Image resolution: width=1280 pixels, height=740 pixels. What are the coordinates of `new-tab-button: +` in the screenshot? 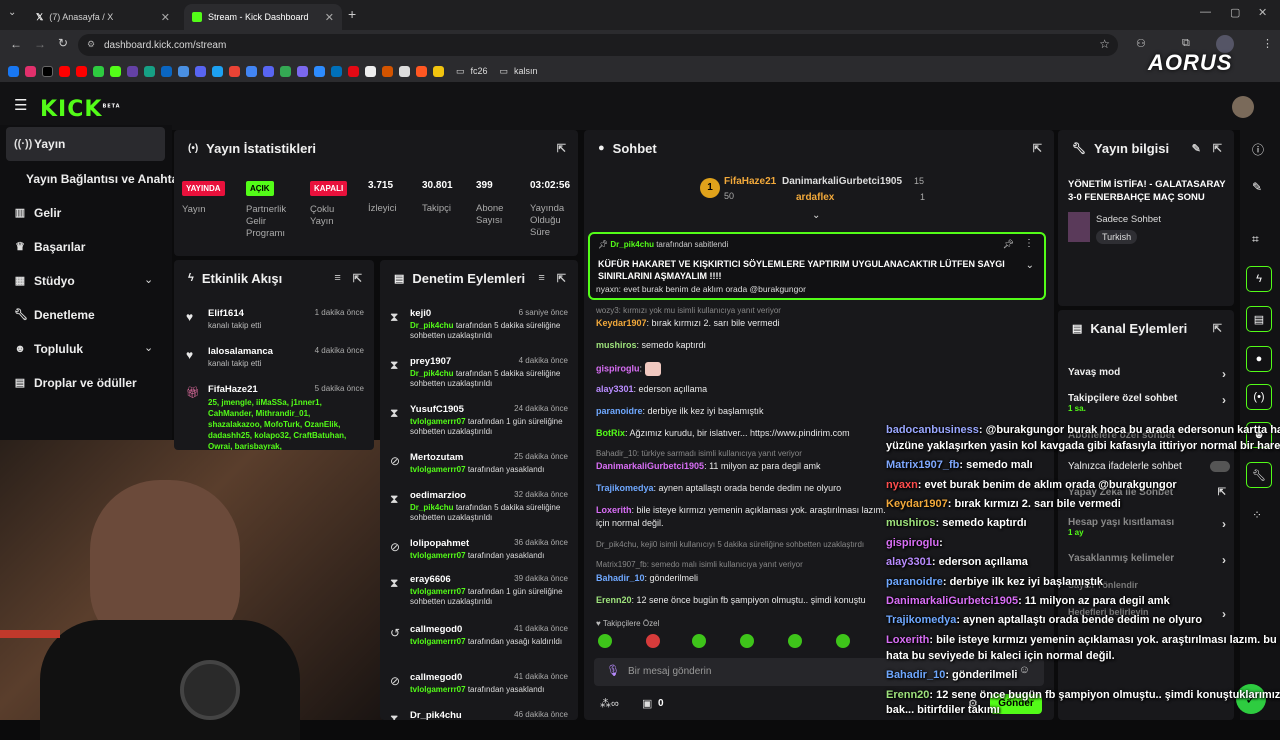 It's located at (352, 14).